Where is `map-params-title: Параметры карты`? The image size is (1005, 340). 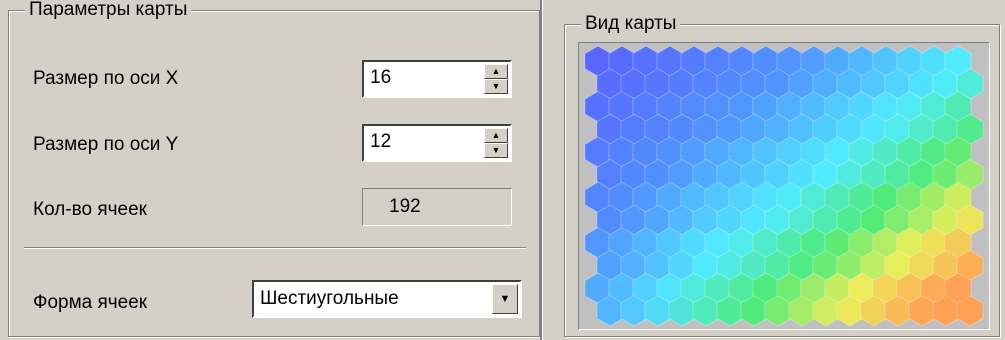
map-params-title: Параметры карты is located at coordinates (108, 10).